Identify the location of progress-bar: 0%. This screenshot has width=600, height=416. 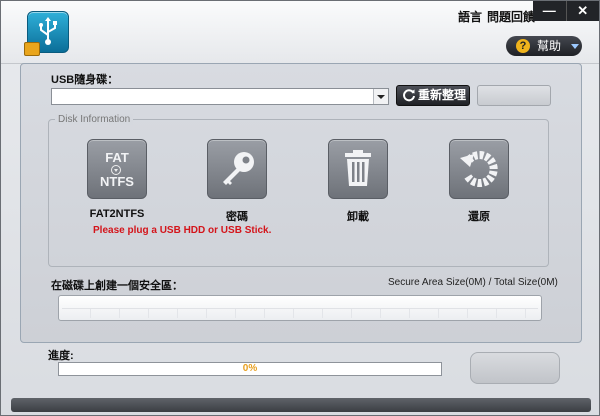
(250, 369).